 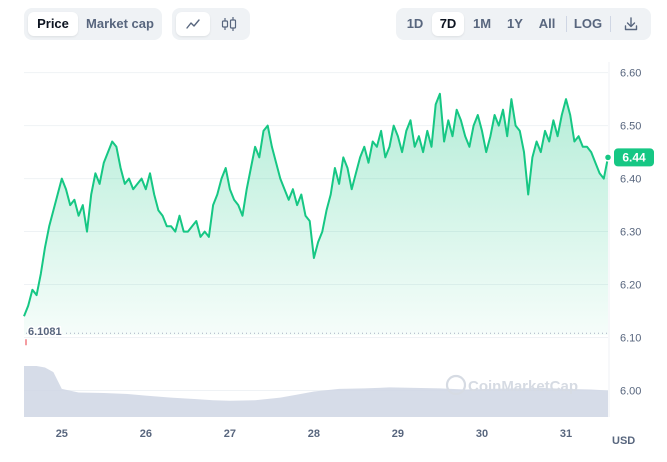 I want to click on x-tick-label: 28, so click(x=314, y=434).